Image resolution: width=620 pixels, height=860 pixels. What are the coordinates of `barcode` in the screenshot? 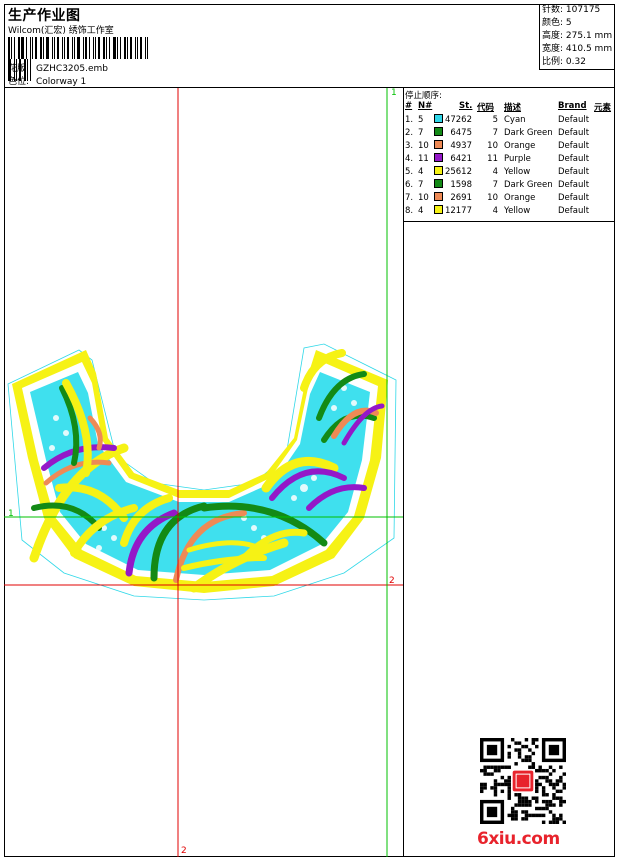 It's located at (80, 59).